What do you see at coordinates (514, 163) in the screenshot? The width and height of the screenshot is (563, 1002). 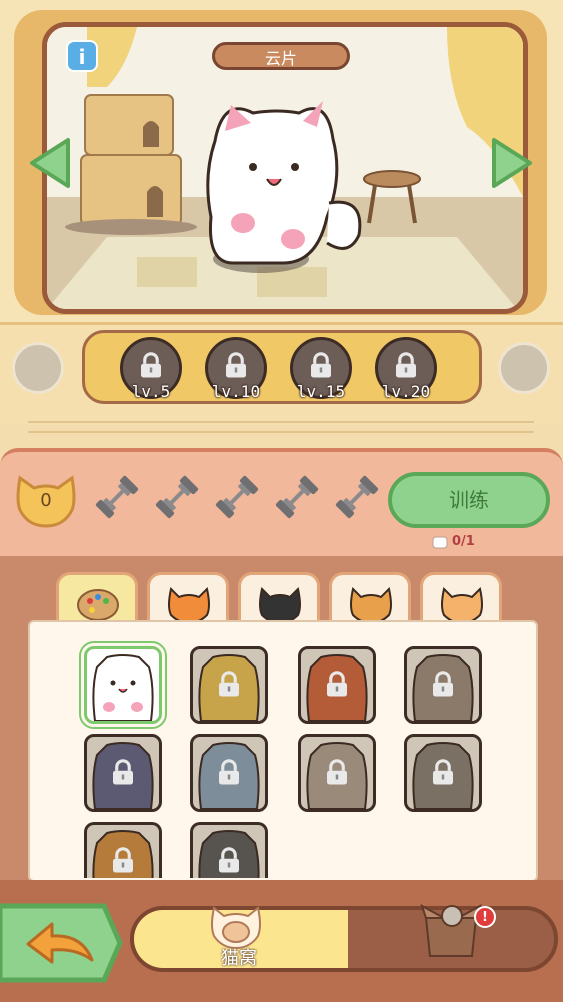 I see `next-cat-arrow-icon` at bounding box center [514, 163].